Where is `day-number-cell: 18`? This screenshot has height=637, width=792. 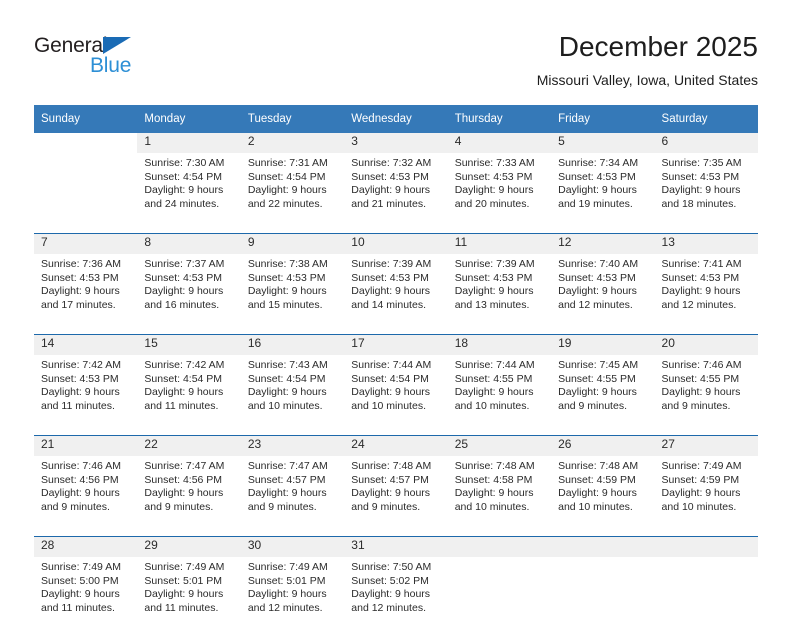 day-number-cell: 18 is located at coordinates (499, 345).